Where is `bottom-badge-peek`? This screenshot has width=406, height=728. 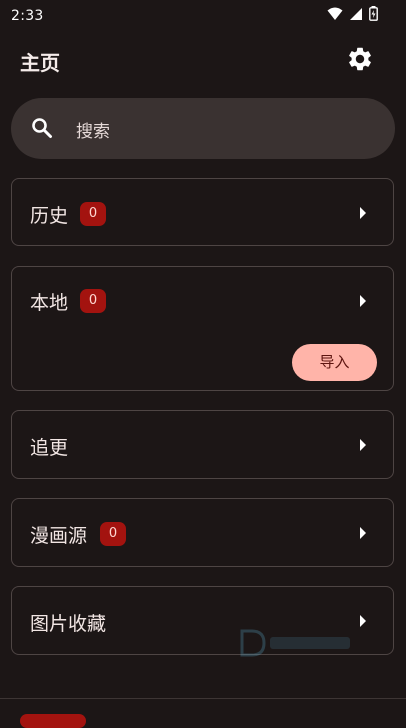
bottom-badge-peek is located at coordinates (53, 721).